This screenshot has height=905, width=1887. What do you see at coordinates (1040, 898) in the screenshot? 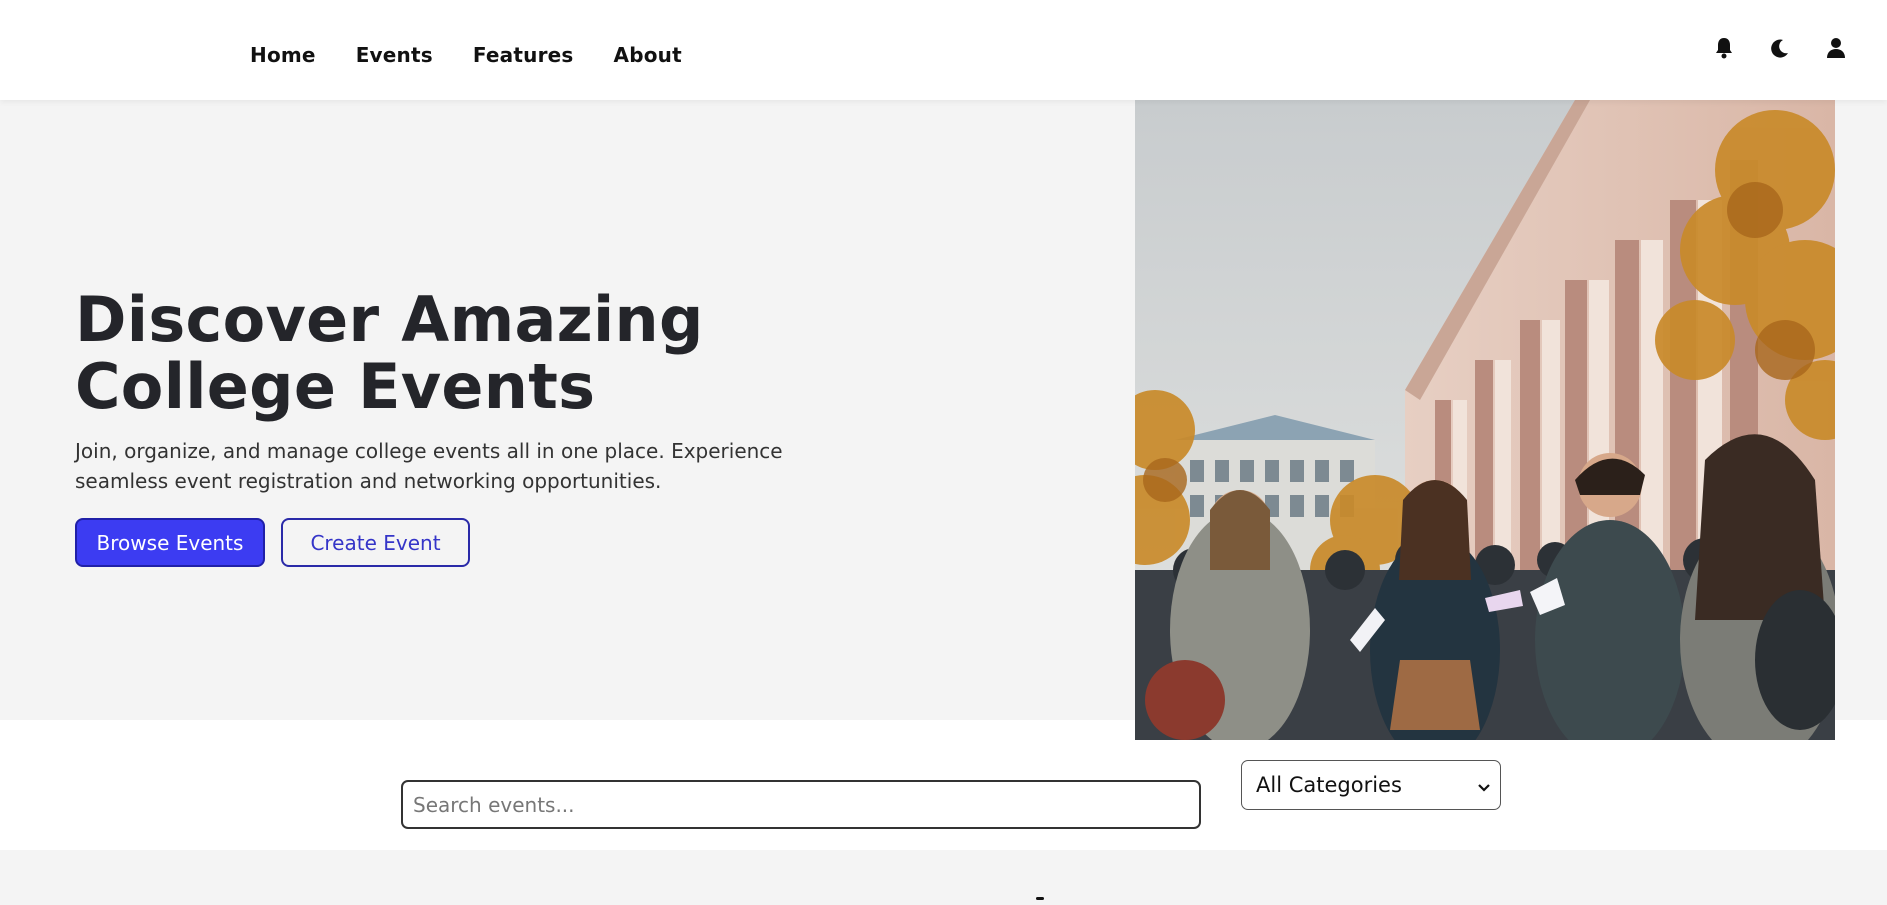
I see `section-heading-fragment` at bounding box center [1040, 898].